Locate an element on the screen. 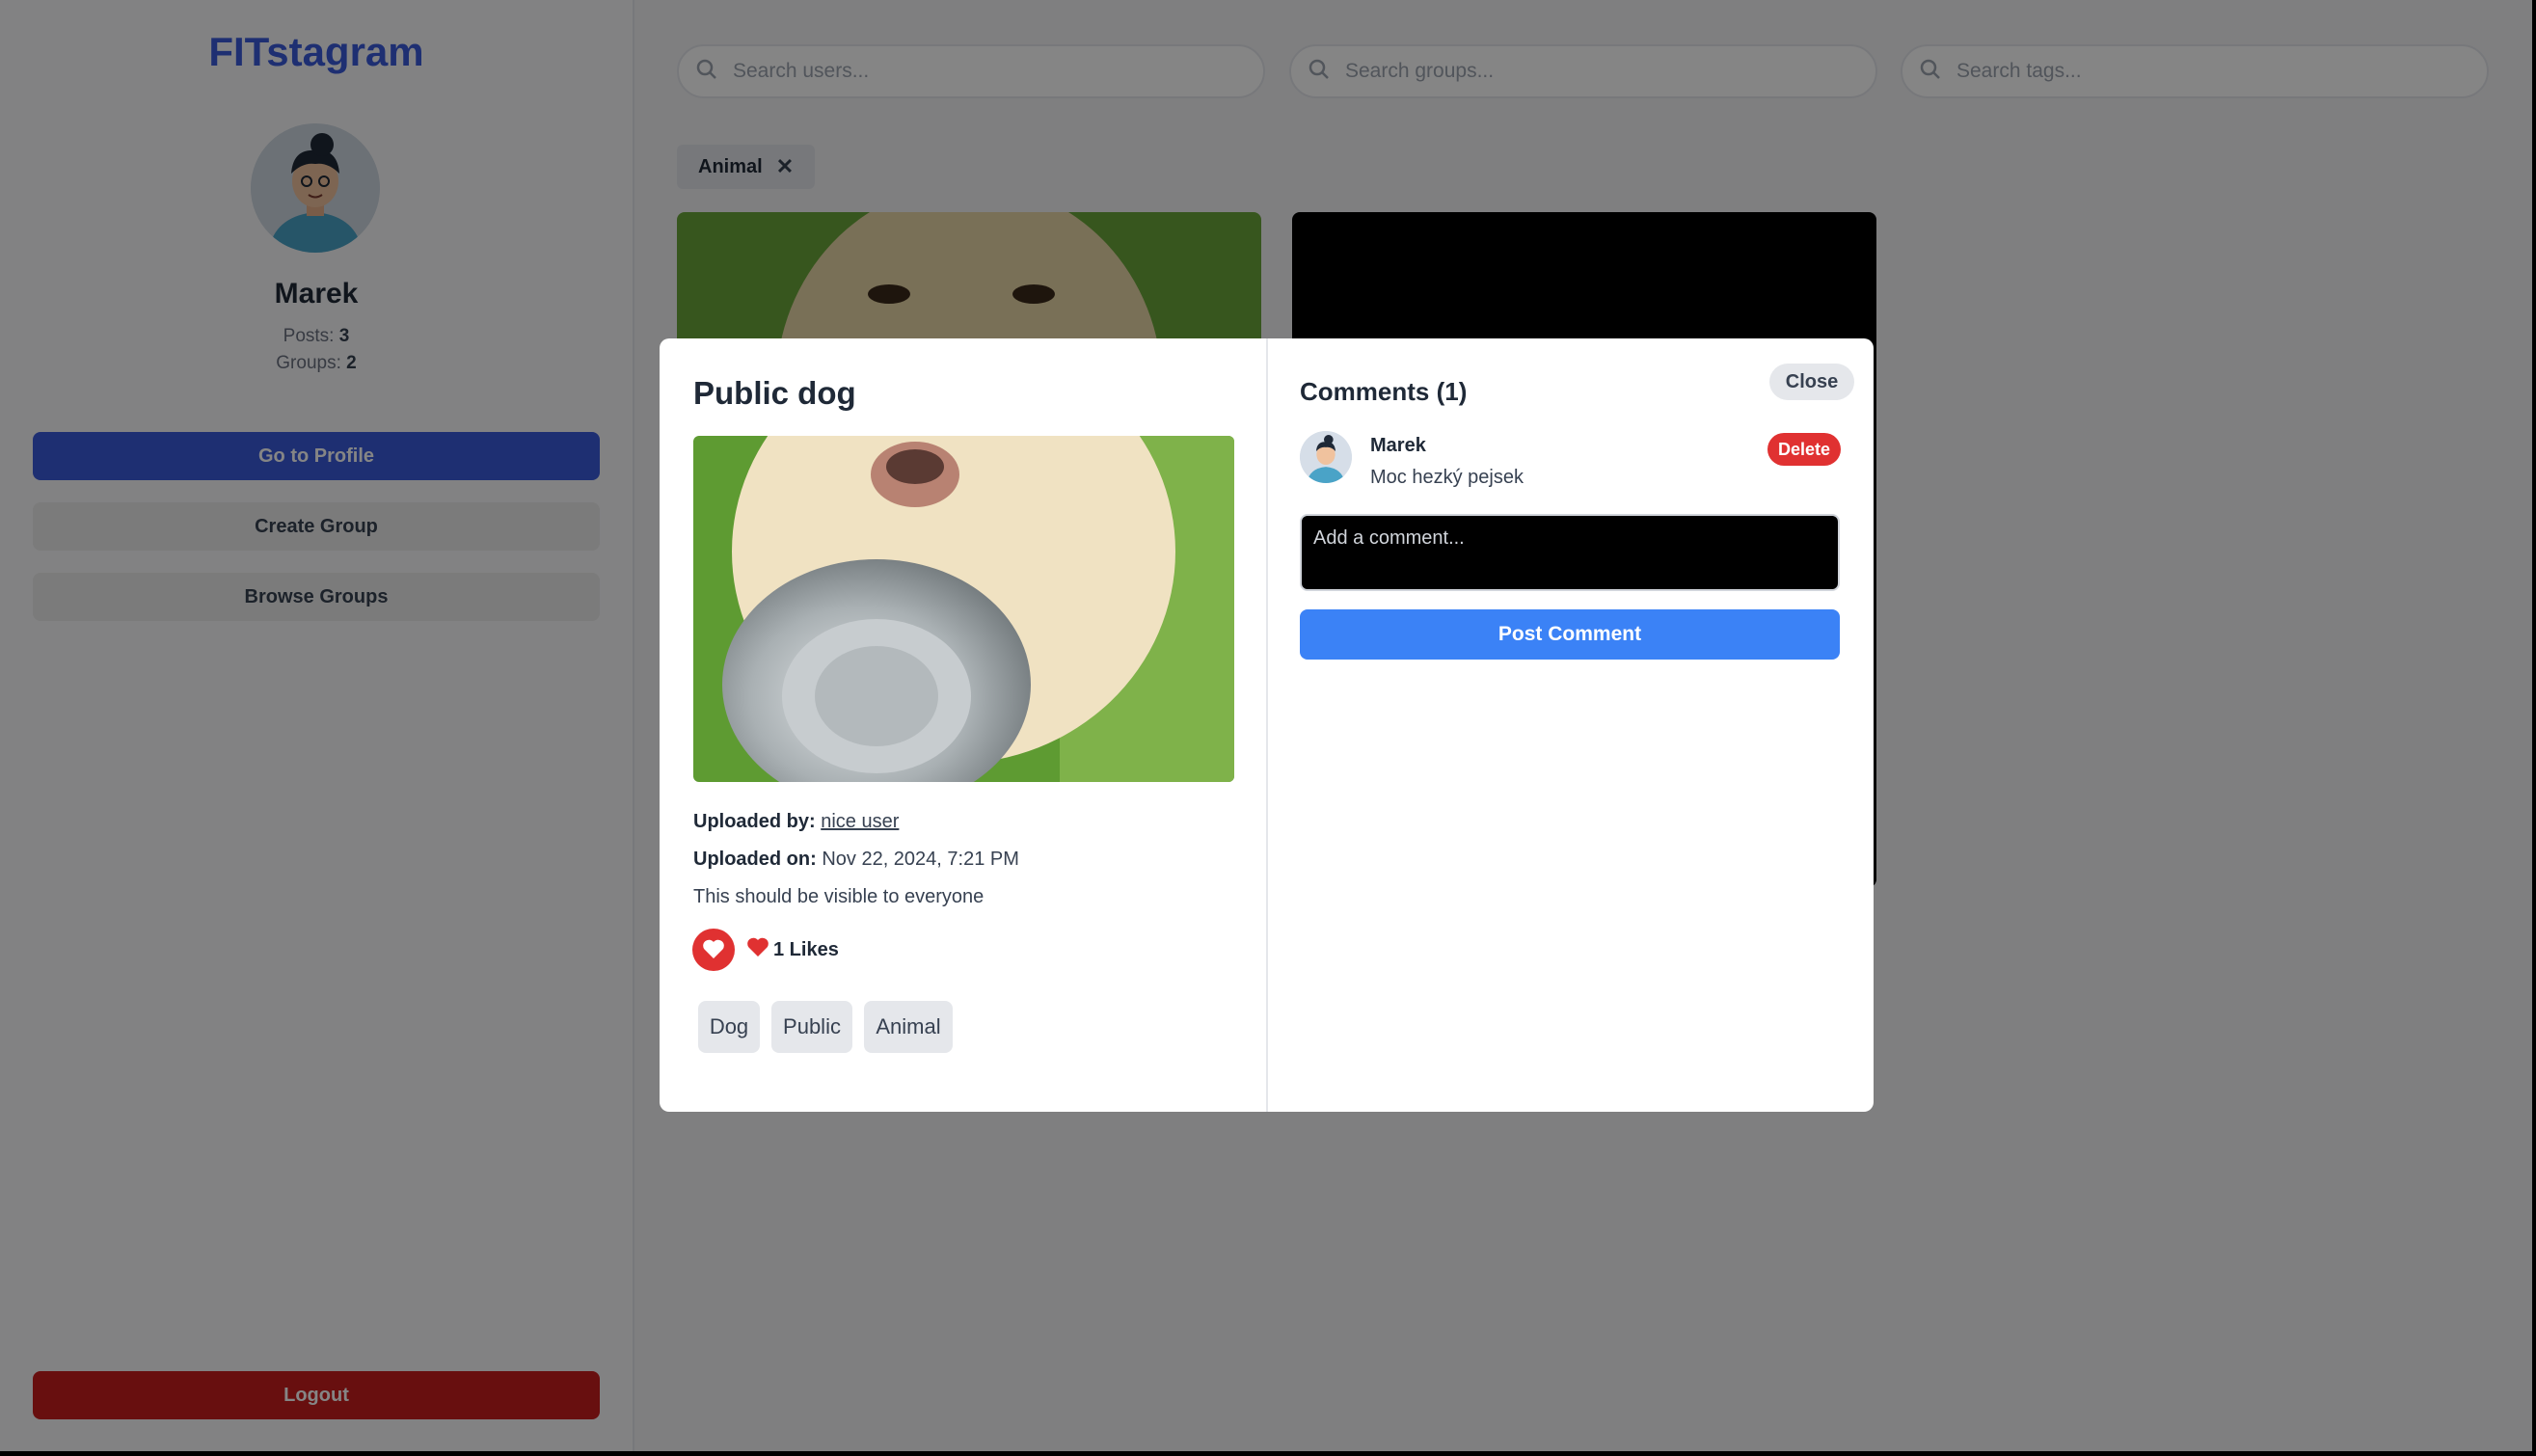 The image size is (2536, 1456). post-image is located at coordinates (964, 609).